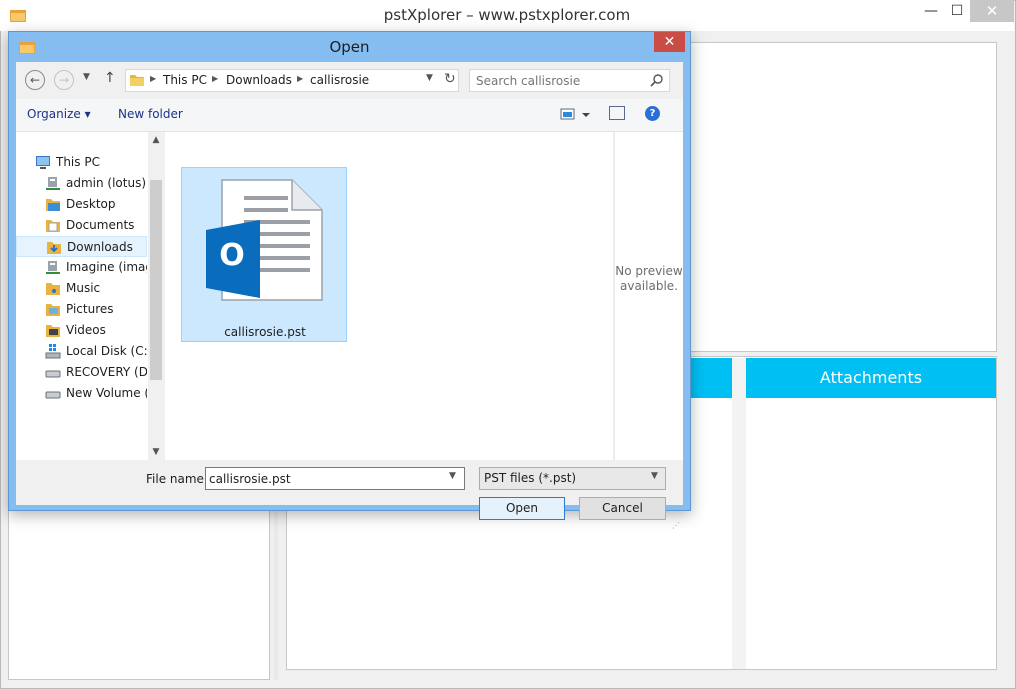  Describe the element at coordinates (54, 248) in the screenshot. I see `downloads-folder-icon` at that location.